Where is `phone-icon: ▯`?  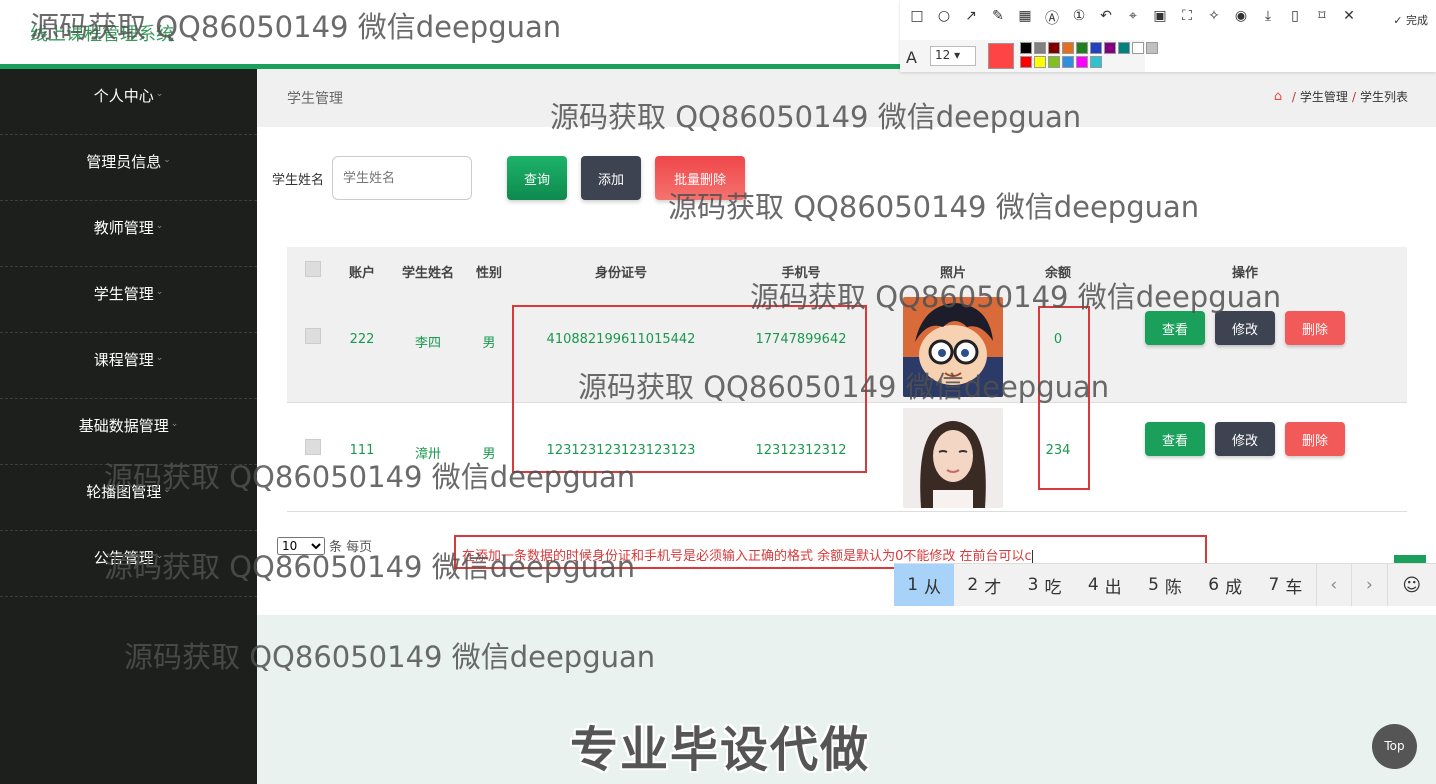
phone-icon: ▯ is located at coordinates (1295, 18).